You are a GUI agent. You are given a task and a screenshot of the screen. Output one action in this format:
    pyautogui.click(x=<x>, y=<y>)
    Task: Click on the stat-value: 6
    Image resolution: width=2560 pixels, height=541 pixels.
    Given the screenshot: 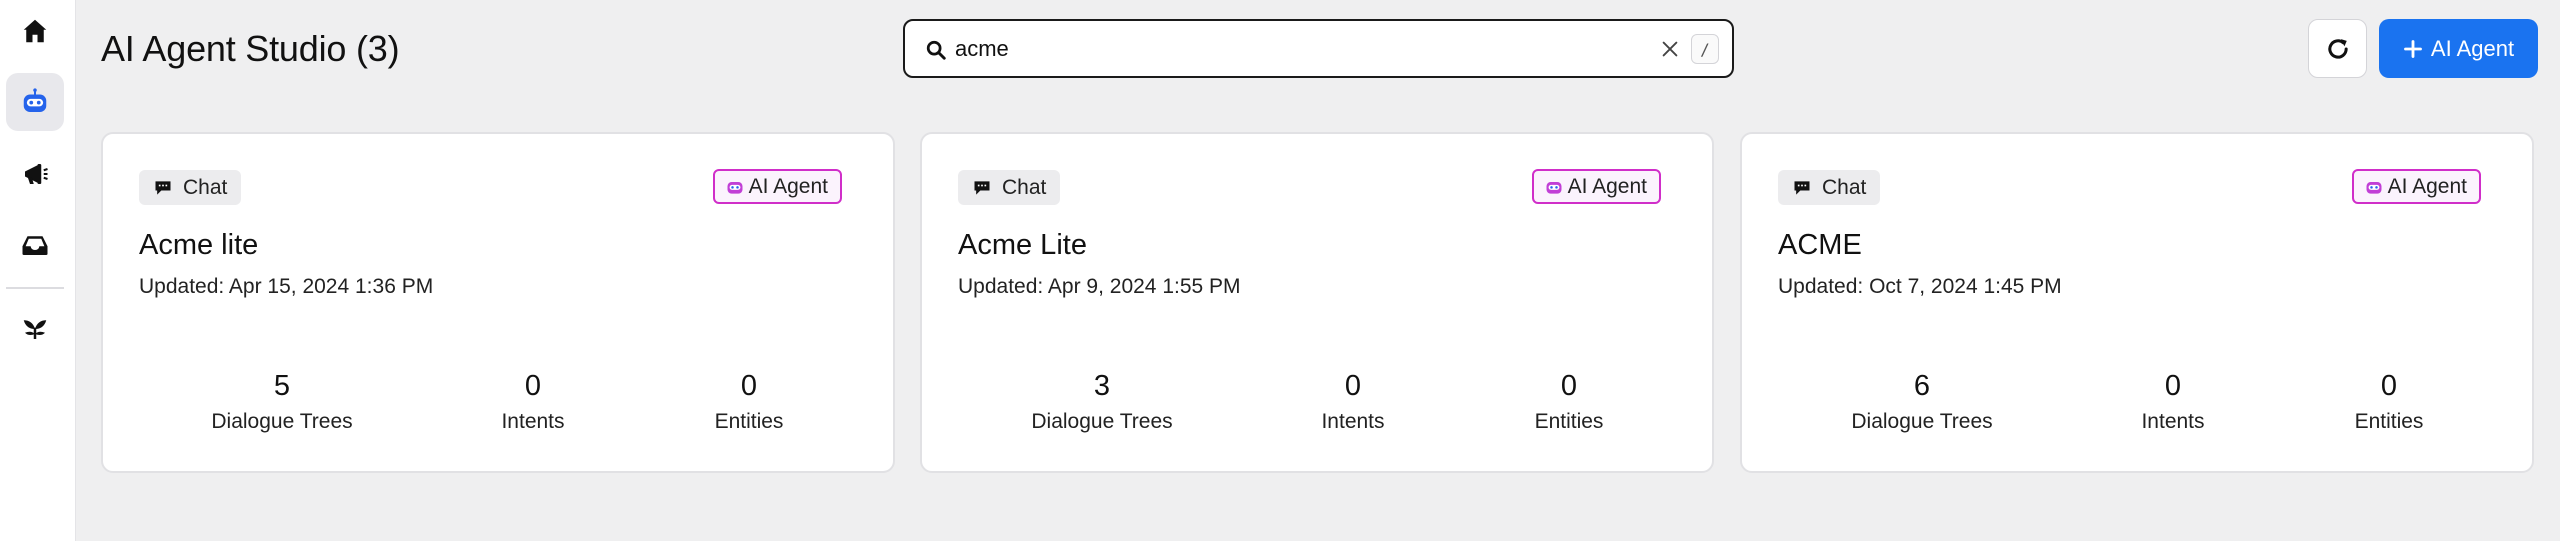 What is the action you would take?
    pyautogui.click(x=1922, y=386)
    